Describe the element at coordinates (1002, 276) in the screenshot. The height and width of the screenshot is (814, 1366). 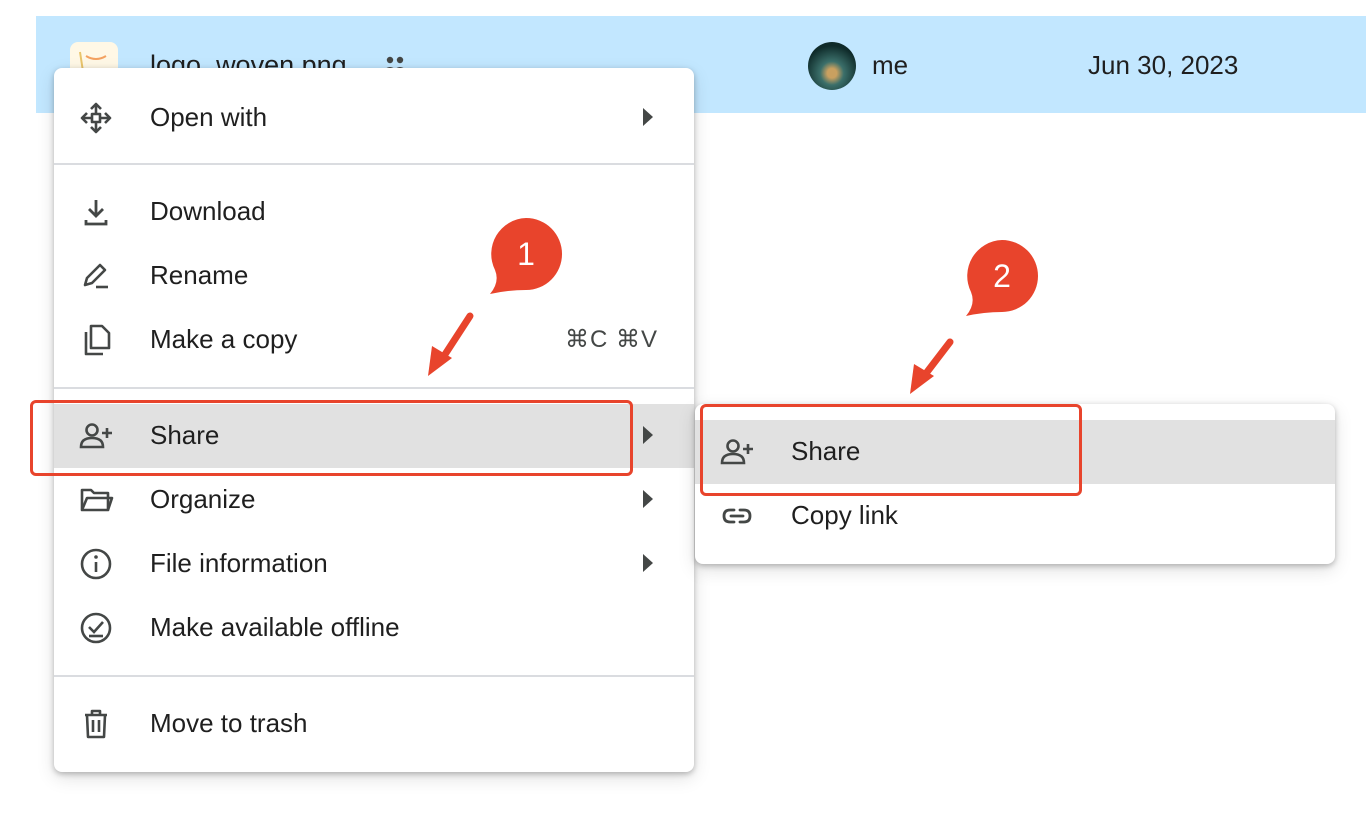
I see `step2-number: 2` at that location.